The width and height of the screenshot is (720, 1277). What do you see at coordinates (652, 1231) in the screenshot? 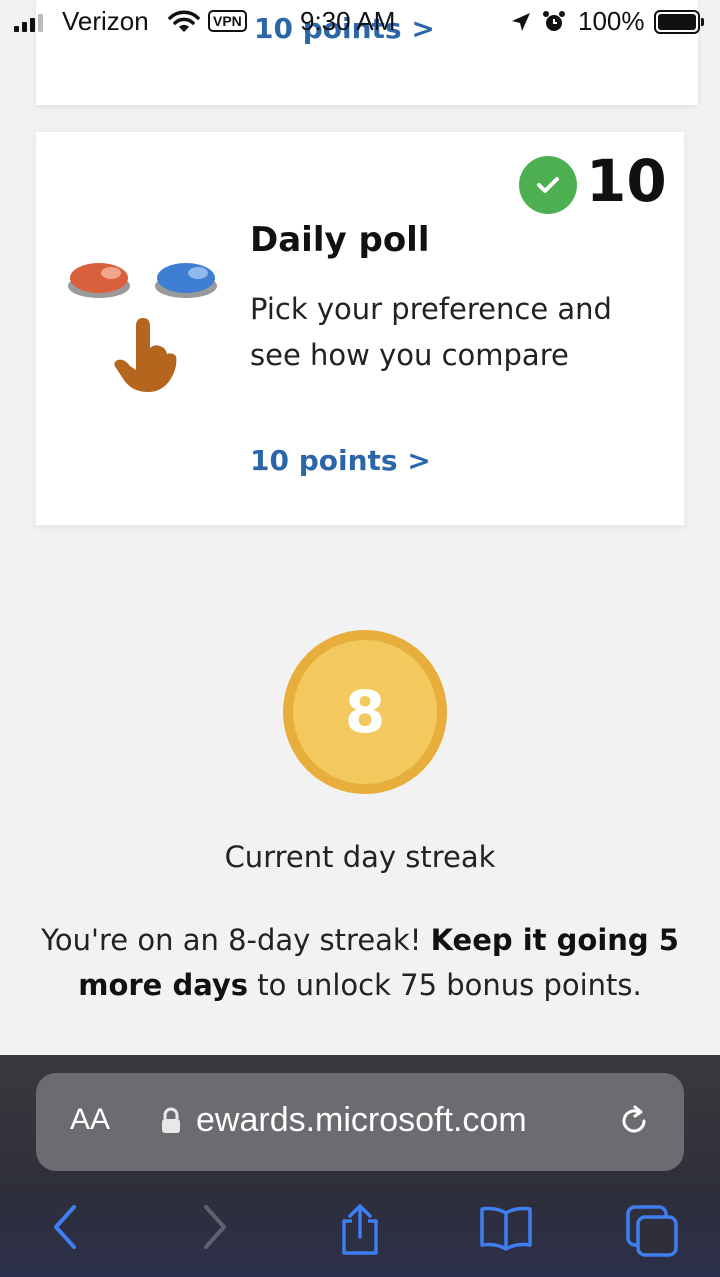
I see `tabs-icon` at bounding box center [652, 1231].